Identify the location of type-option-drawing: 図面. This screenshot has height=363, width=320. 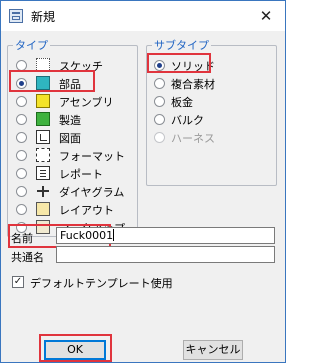
(71, 138).